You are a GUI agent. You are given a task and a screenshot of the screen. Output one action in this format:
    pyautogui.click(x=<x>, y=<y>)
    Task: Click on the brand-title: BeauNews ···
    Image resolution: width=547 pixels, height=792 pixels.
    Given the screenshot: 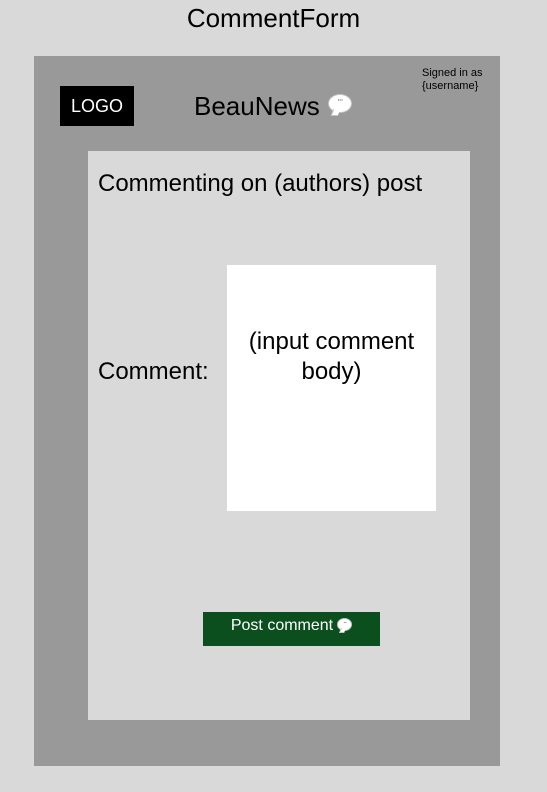 What is the action you would take?
    pyautogui.click(x=273, y=106)
    